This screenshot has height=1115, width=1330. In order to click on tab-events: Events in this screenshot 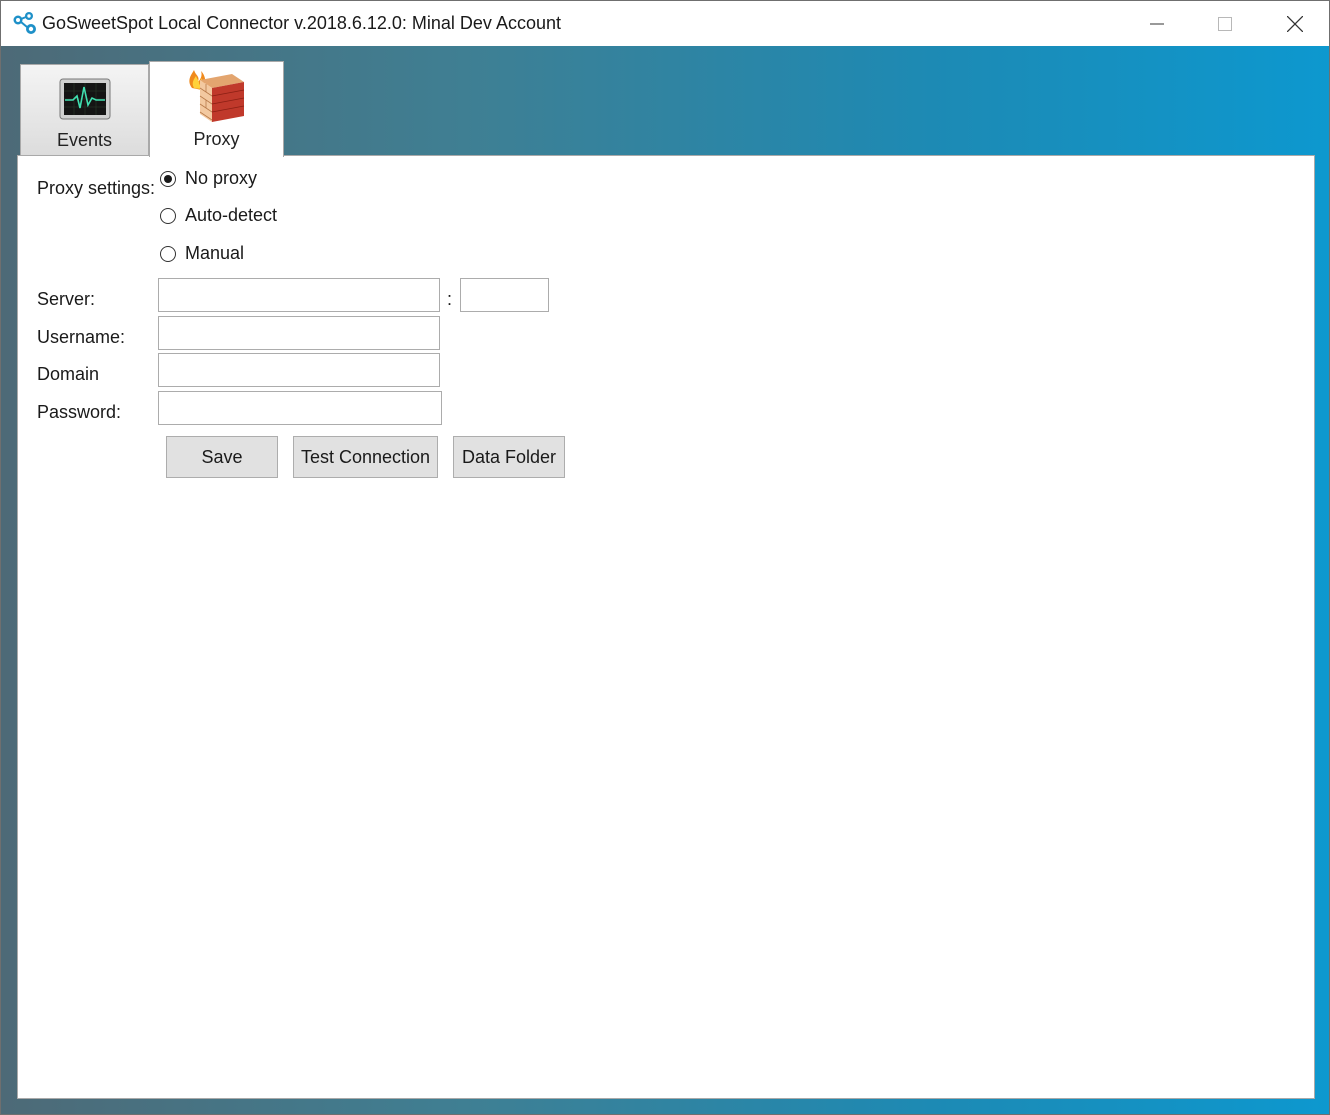, I will do `click(84, 110)`.